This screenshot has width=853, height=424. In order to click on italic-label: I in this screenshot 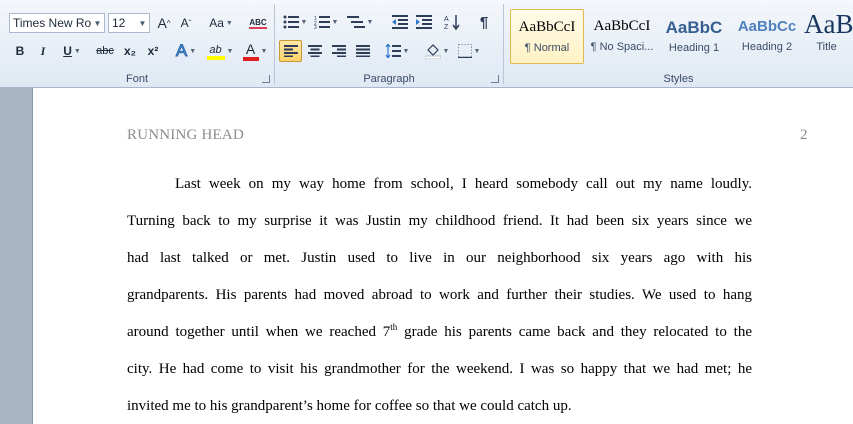, I will do `click(43, 50)`.